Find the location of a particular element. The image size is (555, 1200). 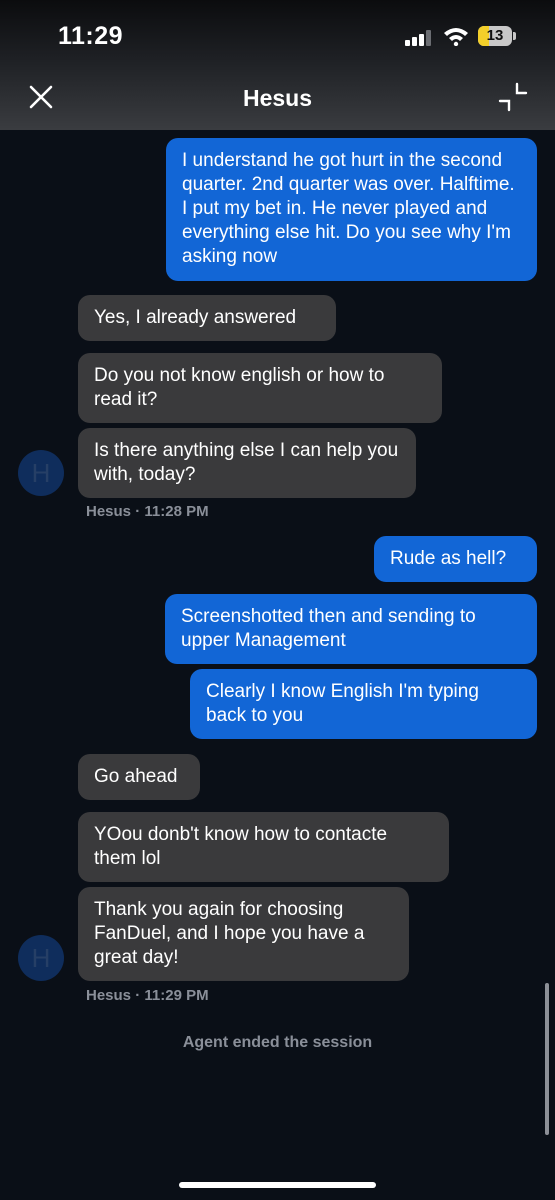

battery-tip is located at coordinates (514, 36).